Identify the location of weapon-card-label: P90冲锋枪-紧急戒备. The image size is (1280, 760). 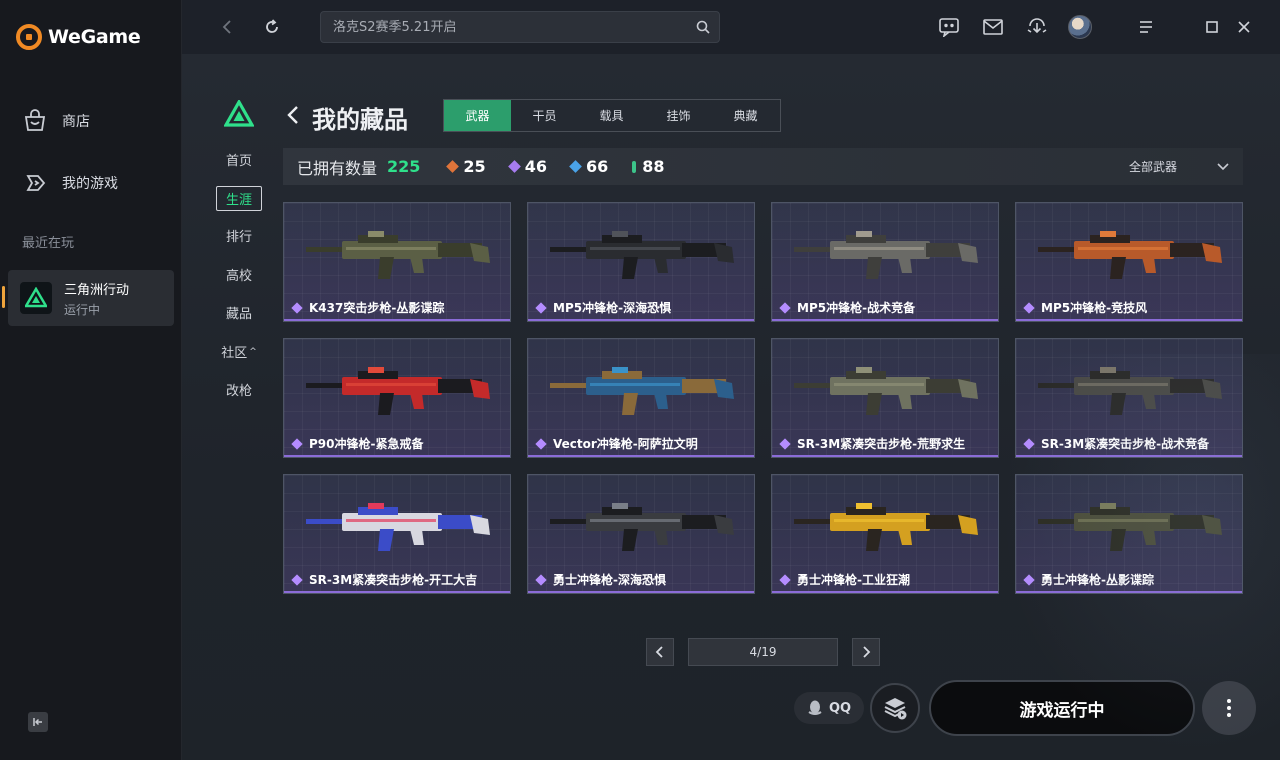
(356, 443).